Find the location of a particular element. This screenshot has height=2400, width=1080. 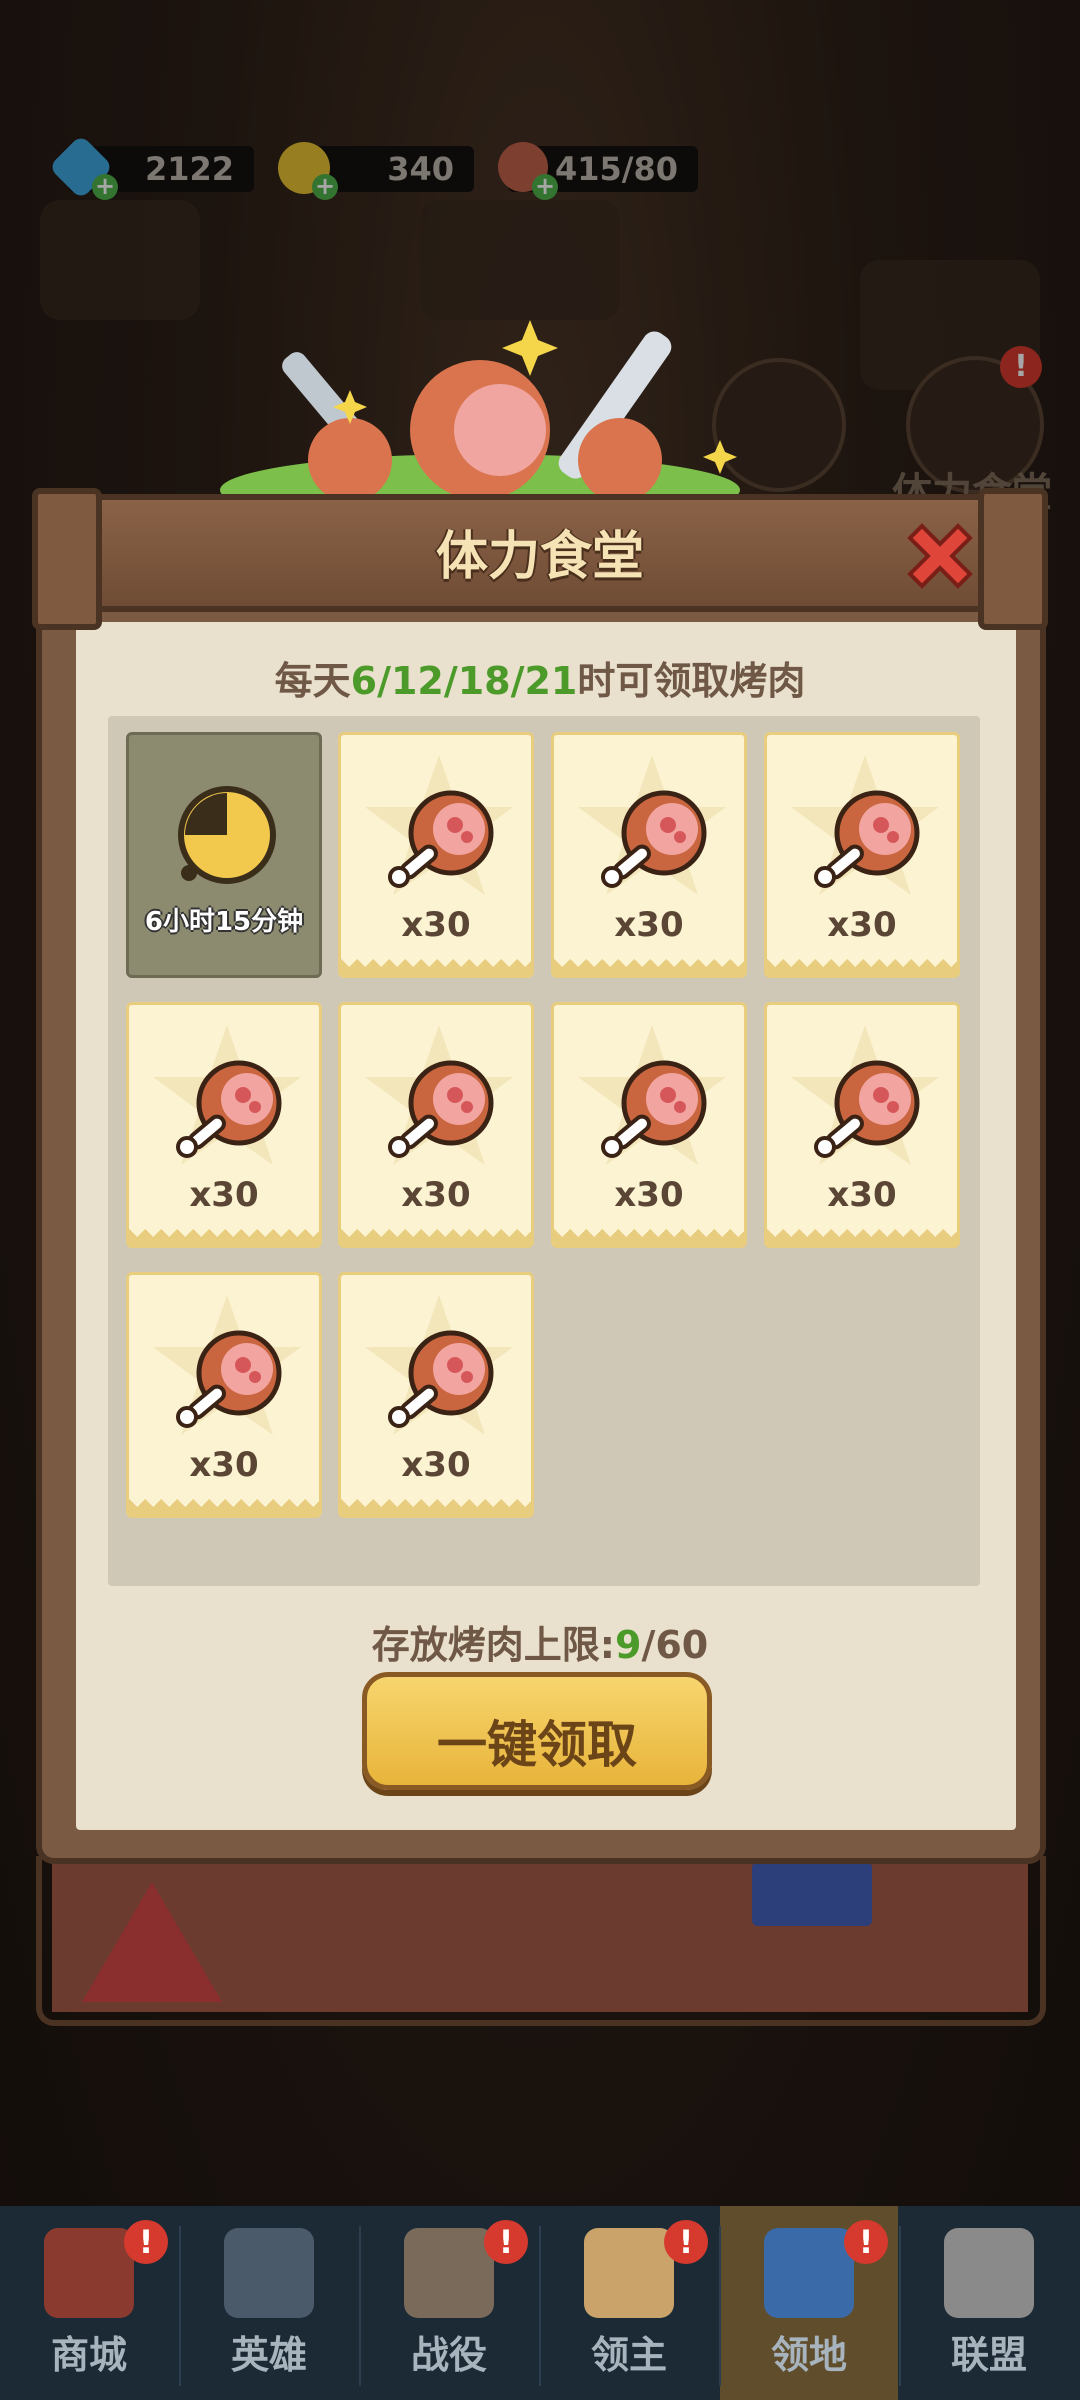

hero-cards-icon is located at coordinates (269, 2273).